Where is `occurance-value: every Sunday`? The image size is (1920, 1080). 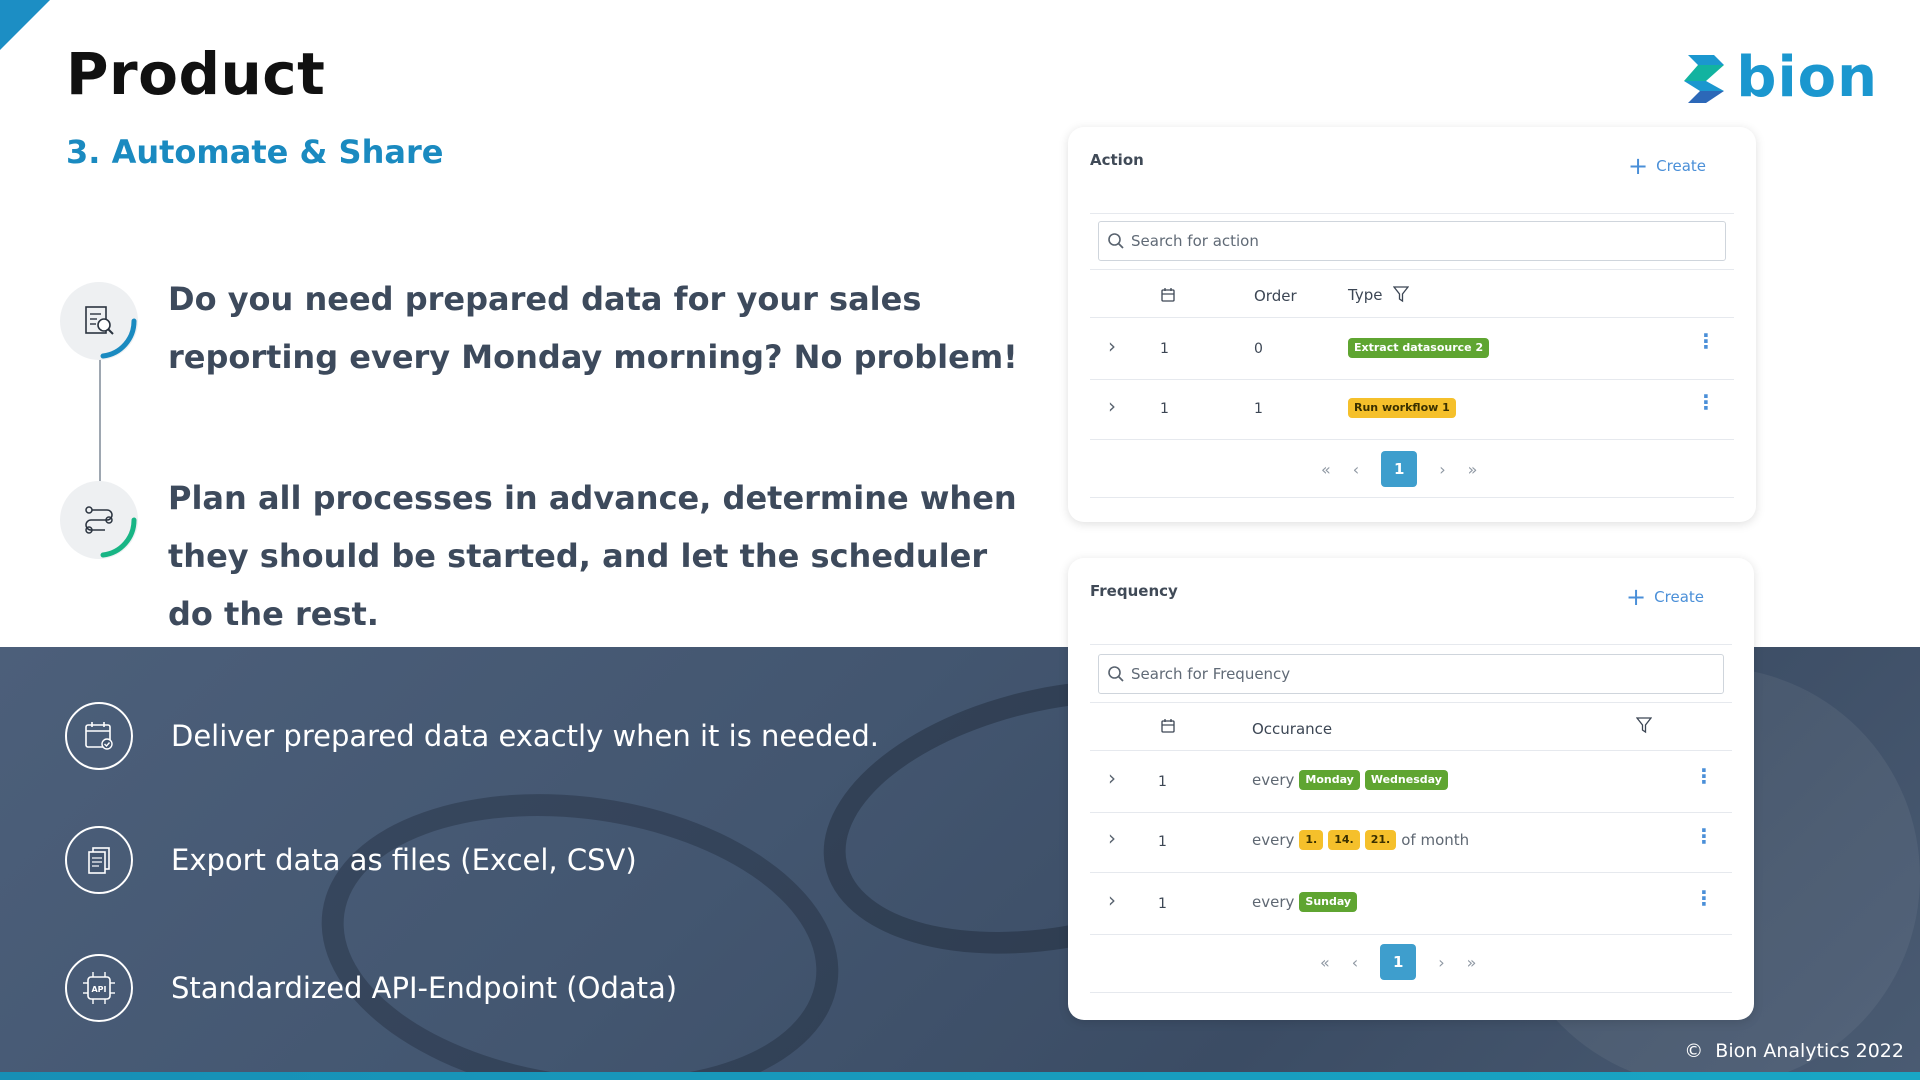 occurance-value: every Sunday is located at coordinates (1305, 902).